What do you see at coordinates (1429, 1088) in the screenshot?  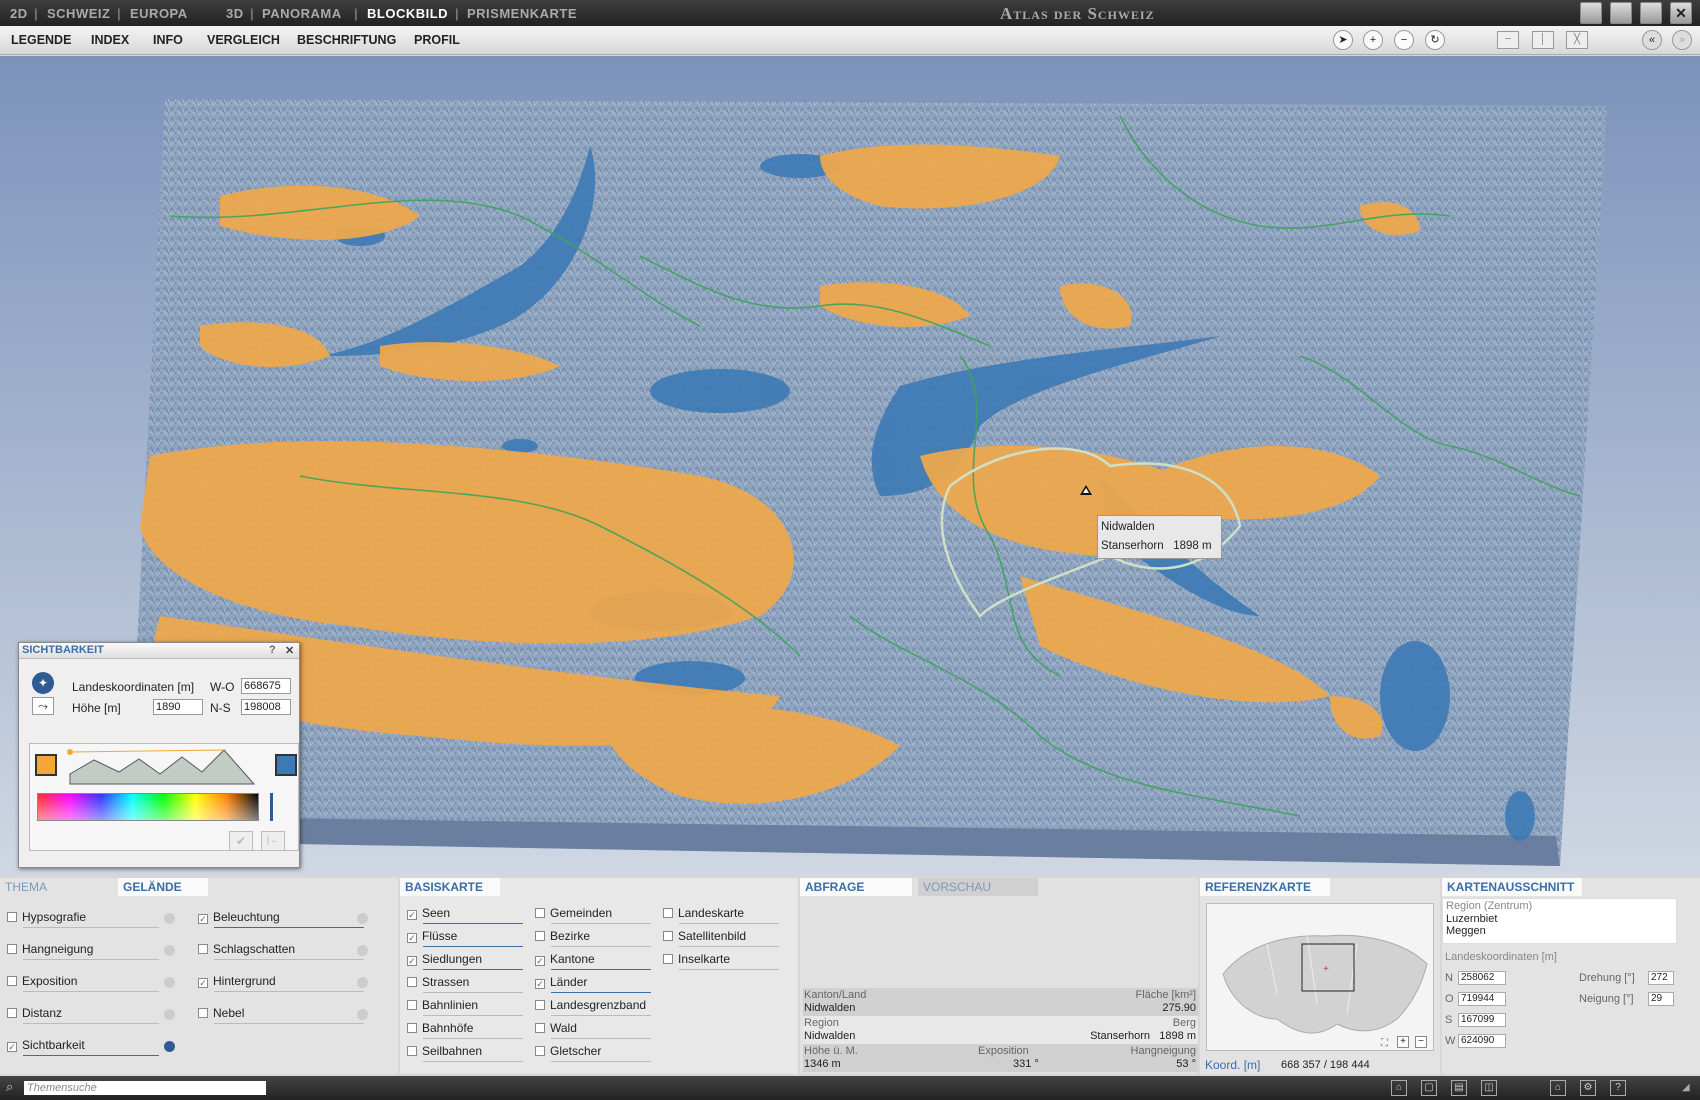 I see `bookmark-icon: ▢` at bounding box center [1429, 1088].